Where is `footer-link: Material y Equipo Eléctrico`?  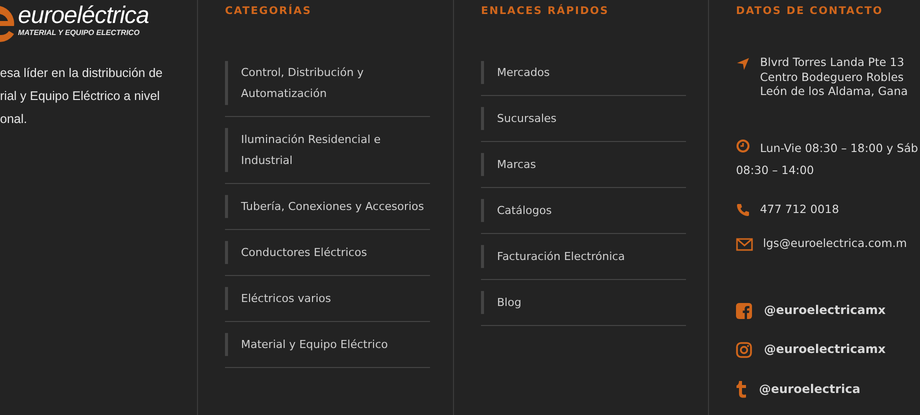 footer-link: Material y Equipo Eléctrico is located at coordinates (327, 344).